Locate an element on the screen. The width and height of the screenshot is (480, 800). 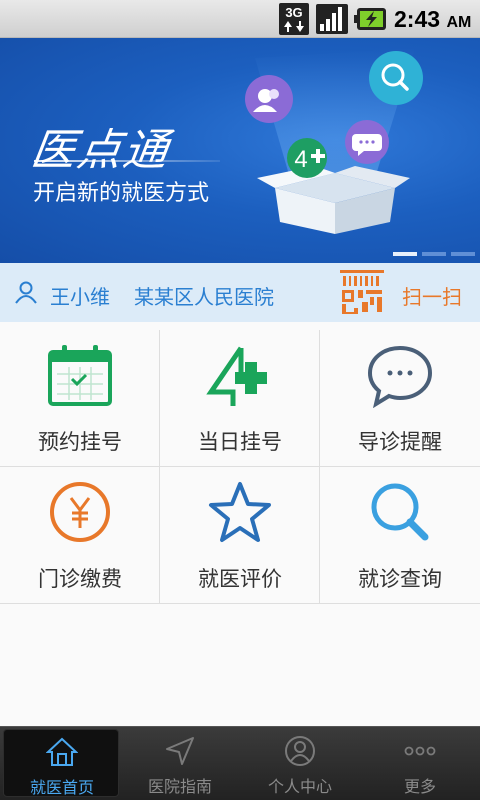
scan-button: 扫一扫 is located at coordinates (432, 295).